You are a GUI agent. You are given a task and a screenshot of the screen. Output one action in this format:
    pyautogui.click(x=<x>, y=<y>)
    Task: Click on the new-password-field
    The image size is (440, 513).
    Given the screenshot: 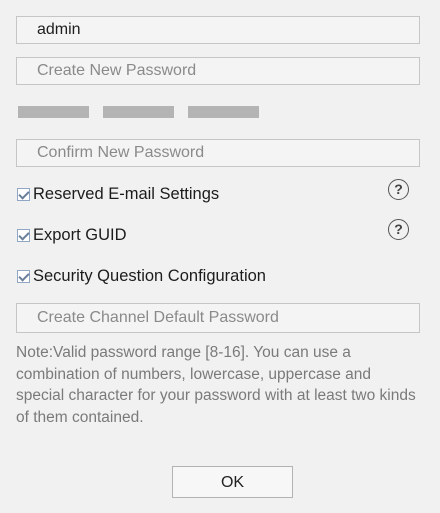 What is the action you would take?
    pyautogui.click(x=218, y=71)
    